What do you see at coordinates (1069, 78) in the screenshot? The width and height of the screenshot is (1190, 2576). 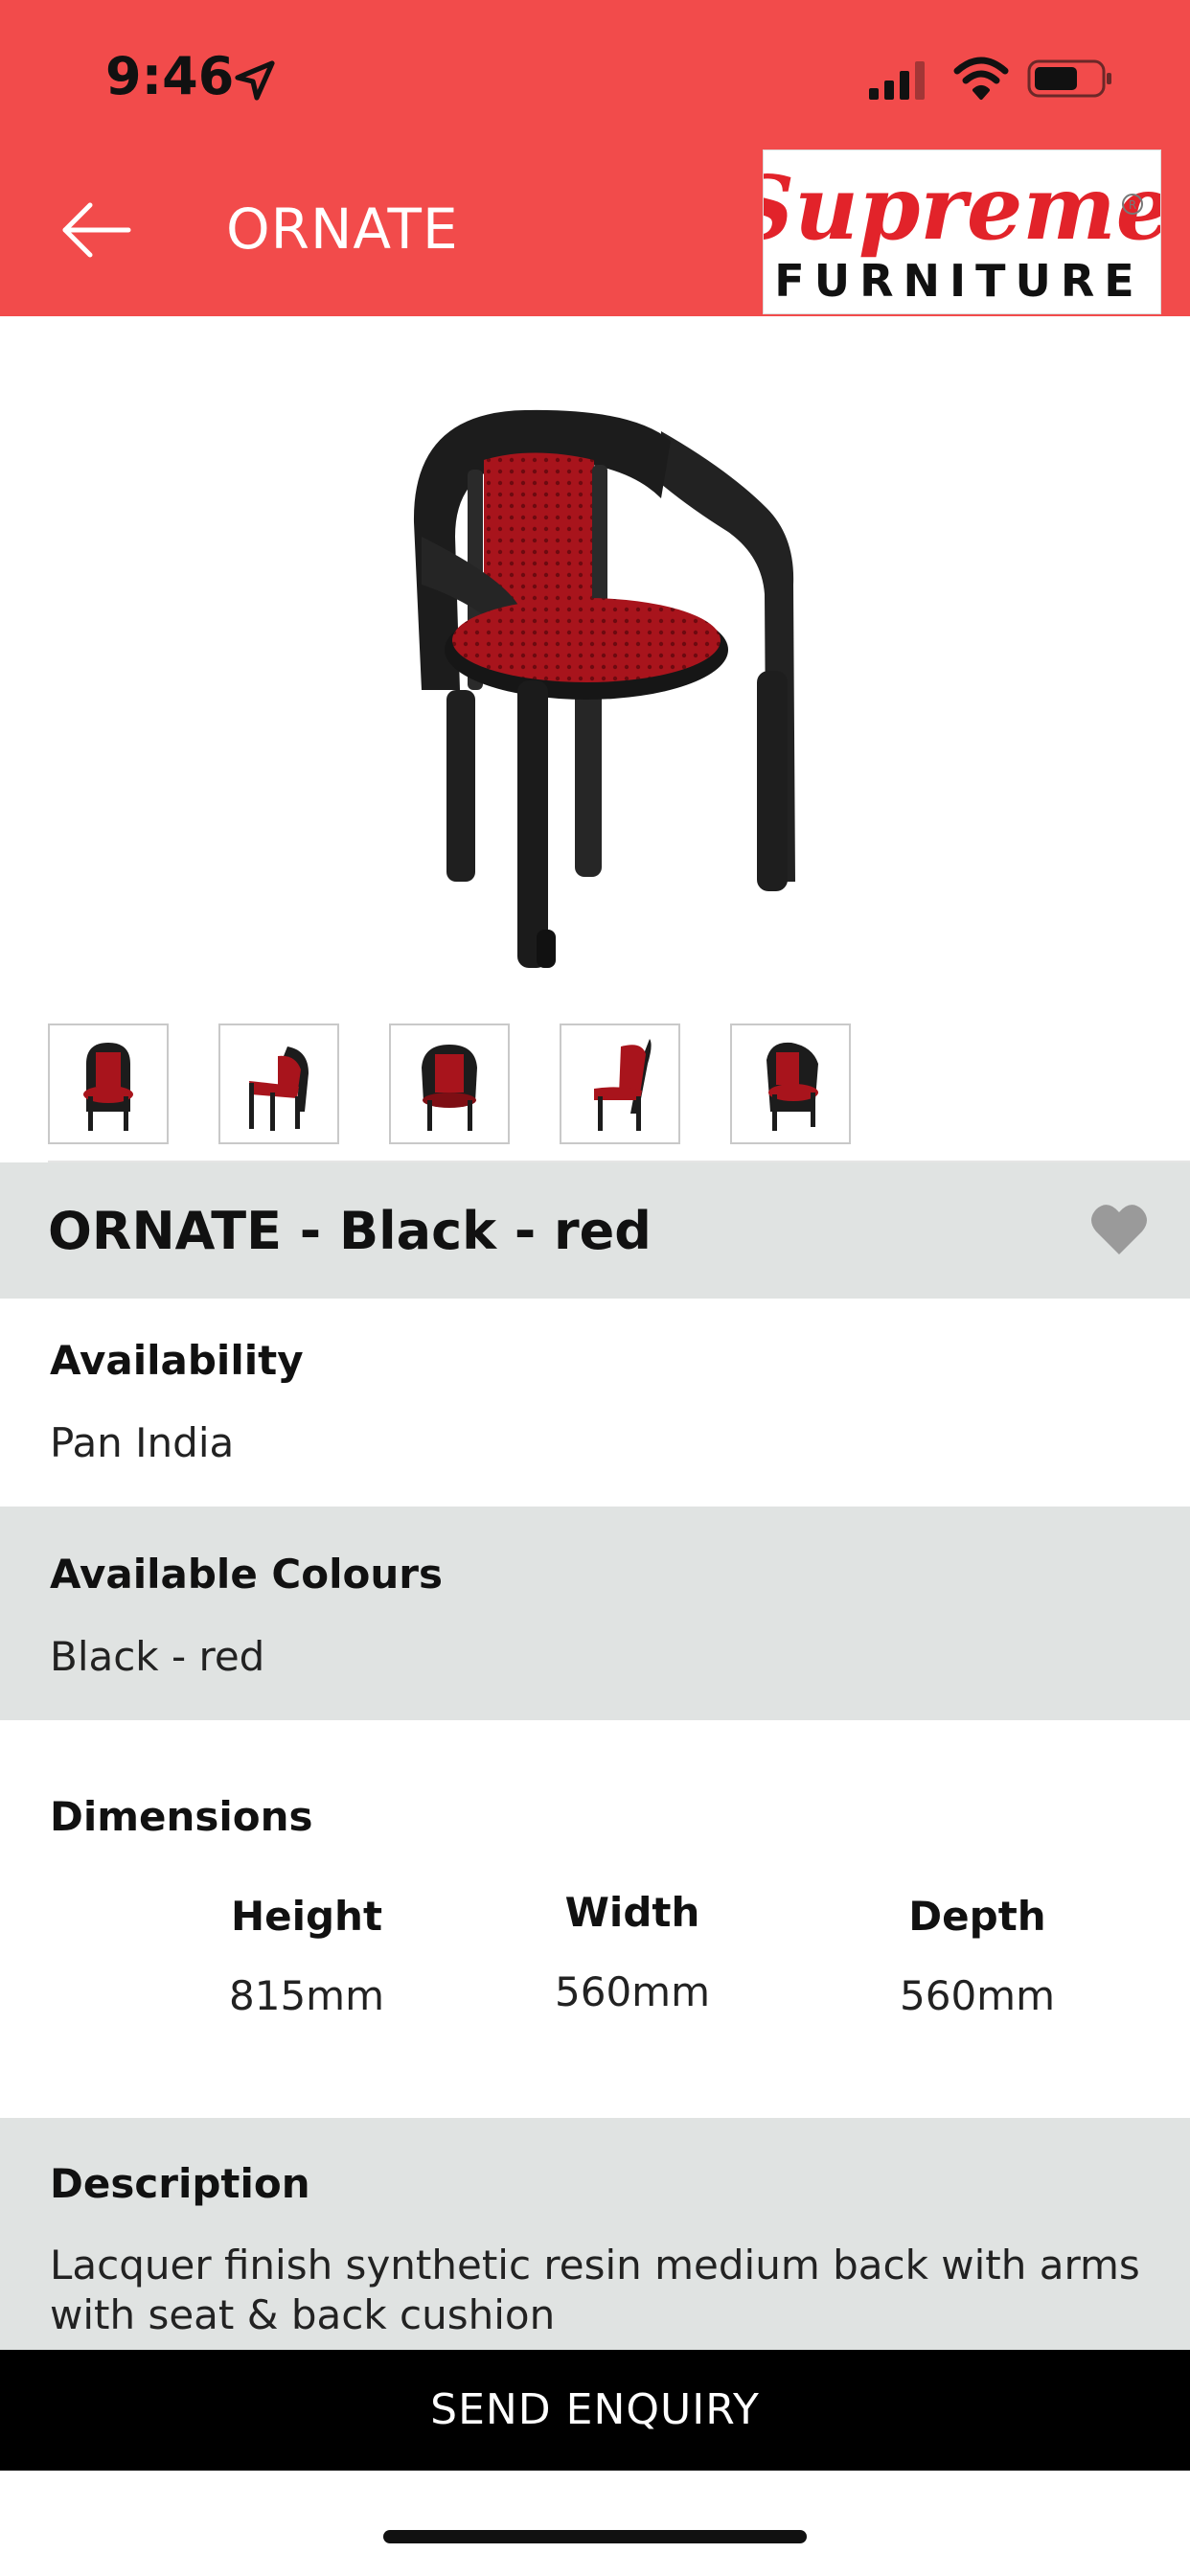 I see `battery-icon` at bounding box center [1069, 78].